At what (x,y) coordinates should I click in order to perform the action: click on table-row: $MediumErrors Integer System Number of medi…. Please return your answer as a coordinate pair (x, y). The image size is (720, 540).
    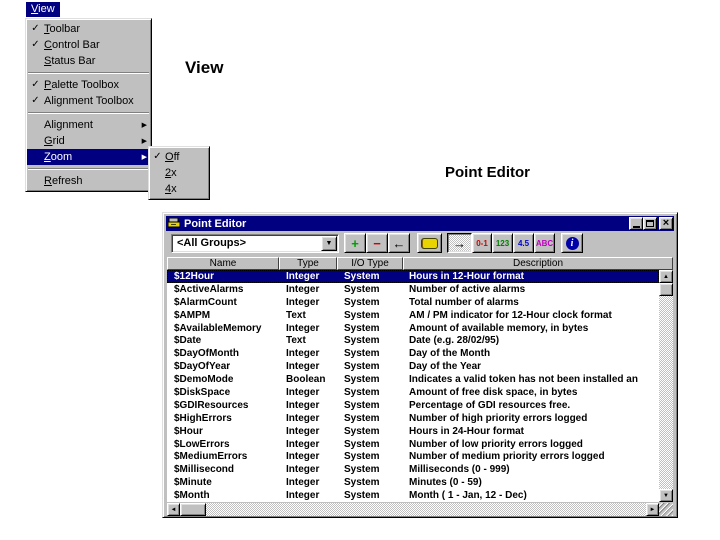
    Looking at the image, I should click on (413, 456).